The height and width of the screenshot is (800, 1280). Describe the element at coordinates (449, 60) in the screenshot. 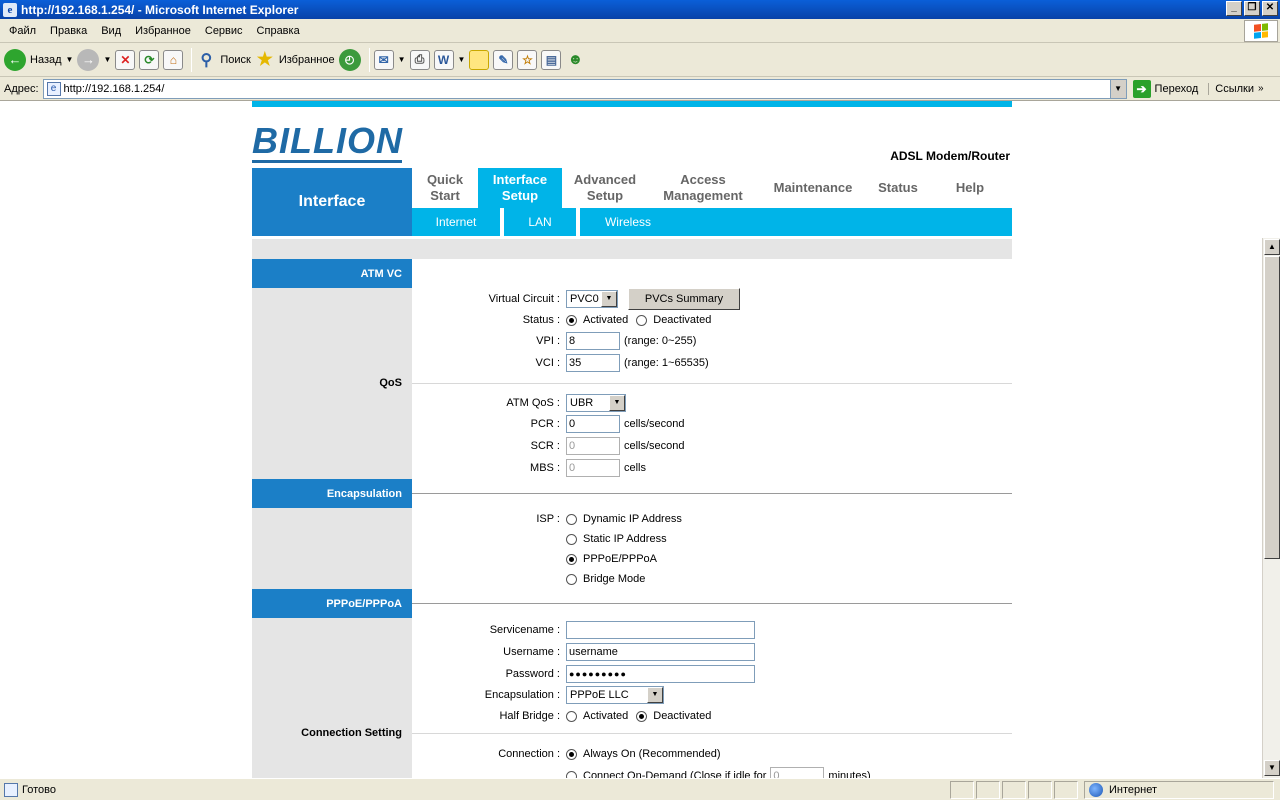

I see `edit-button: W ▼` at that location.